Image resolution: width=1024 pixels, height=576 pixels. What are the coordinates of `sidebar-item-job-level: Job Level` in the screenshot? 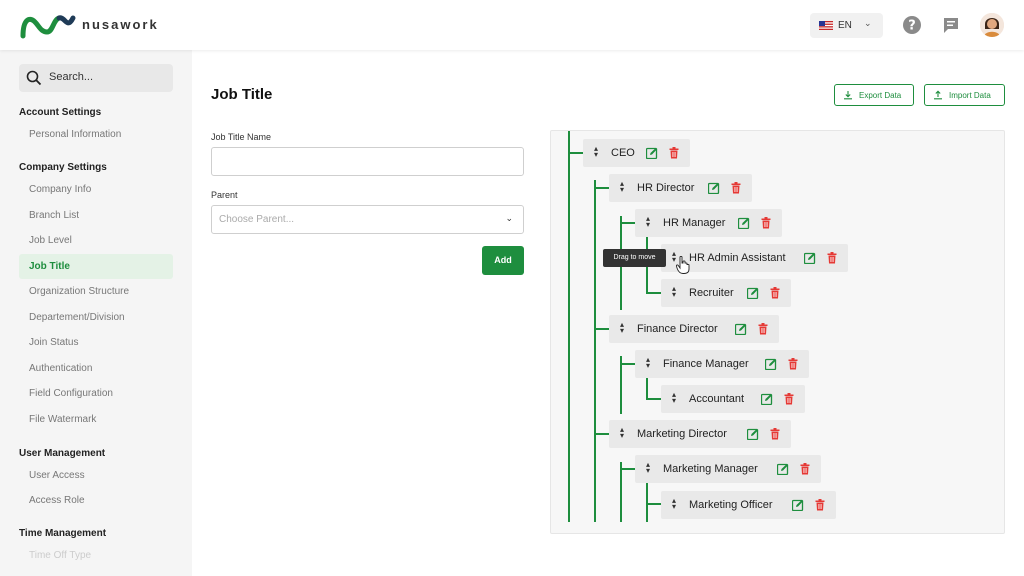 It's located at (96, 240).